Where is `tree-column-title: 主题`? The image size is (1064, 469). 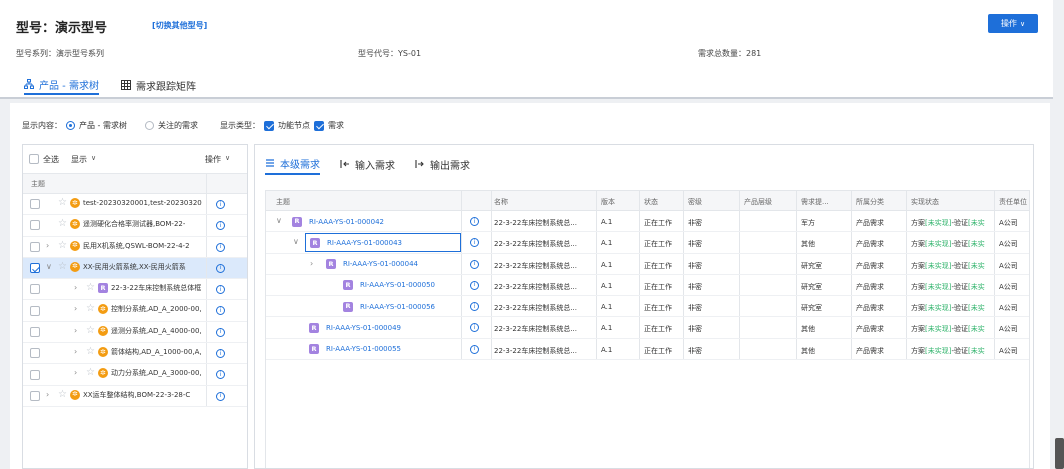
tree-column-title: 主题 is located at coordinates (38, 183).